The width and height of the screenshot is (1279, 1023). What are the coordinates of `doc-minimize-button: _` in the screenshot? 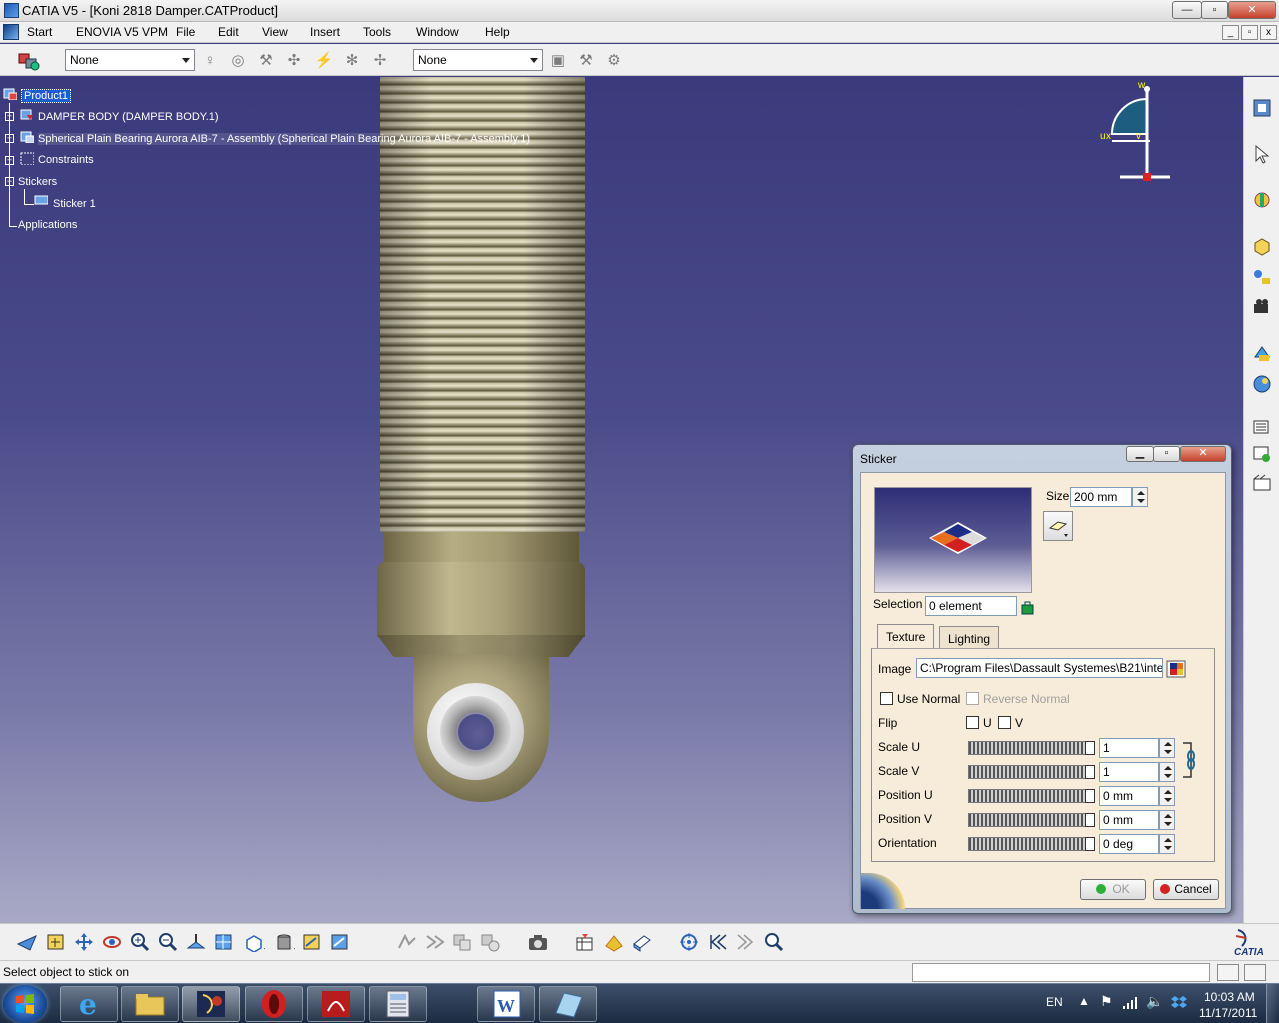 It's located at (1230, 32).